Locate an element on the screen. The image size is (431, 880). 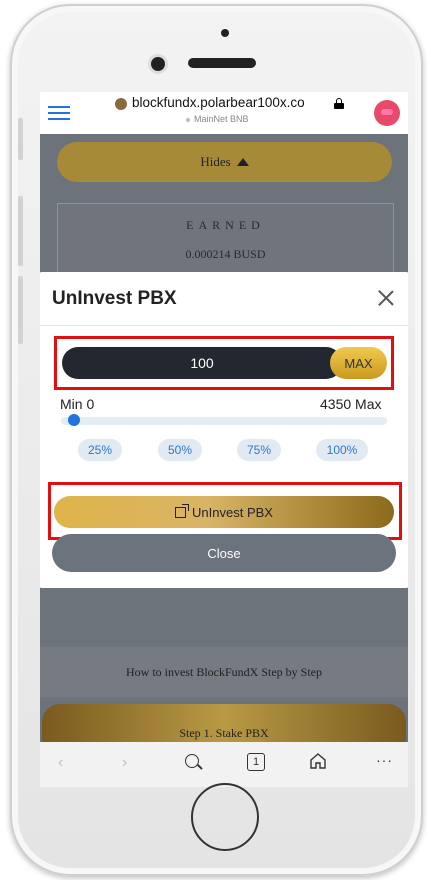
uninvest-button: UnInvest PBX is located at coordinates (224, 512).